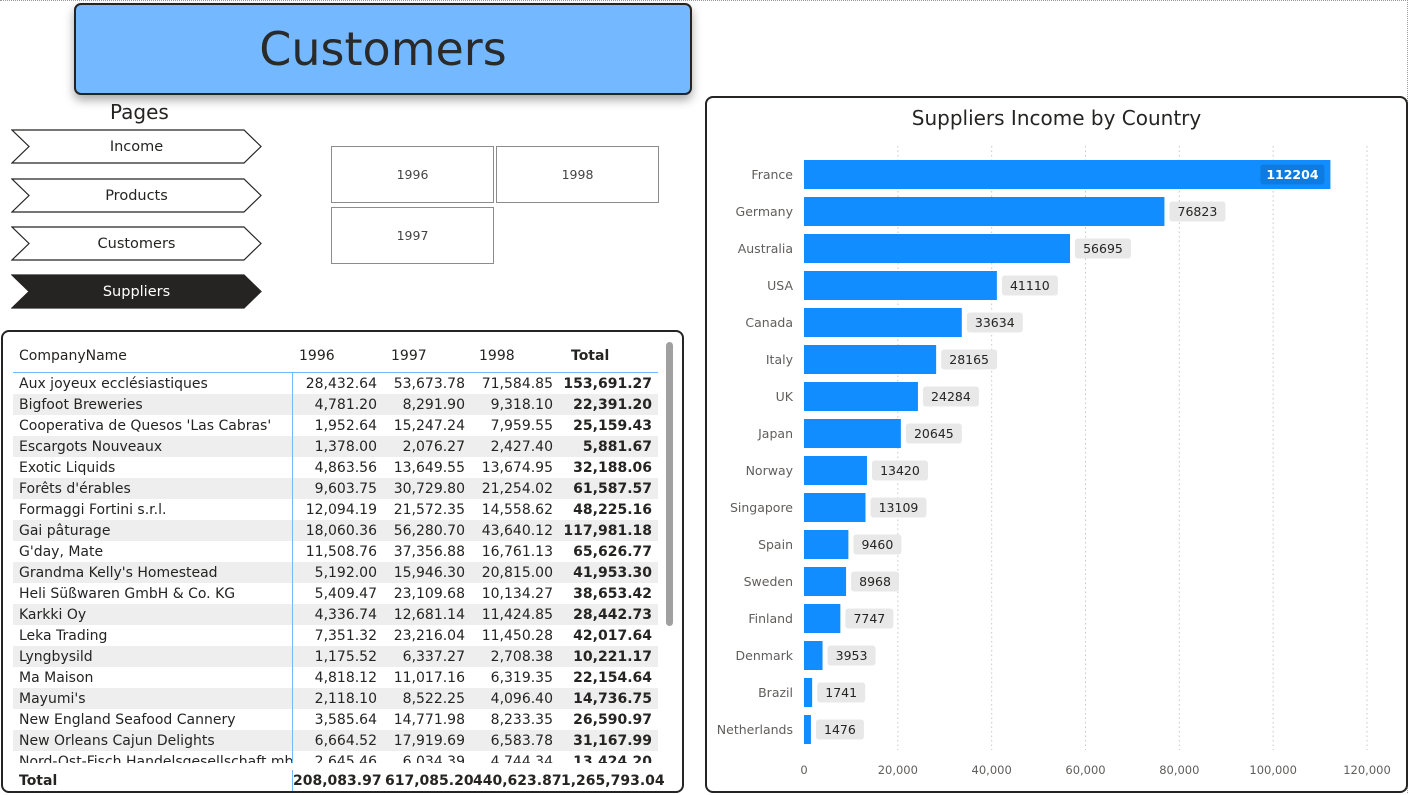  Describe the element at coordinates (345, 656) in the screenshot. I see `cell-1996: 1,175.52` at that location.